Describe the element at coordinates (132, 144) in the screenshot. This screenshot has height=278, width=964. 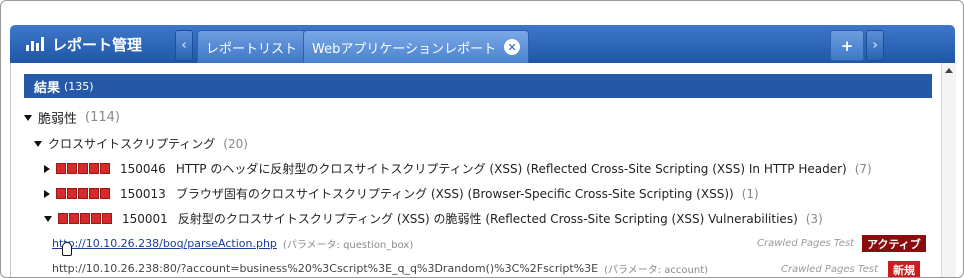
I see `xss-label: クロスサイトスクリプティング` at that location.